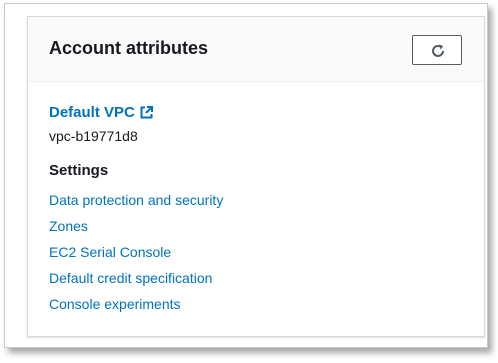 This screenshot has height=363, width=498. Describe the element at coordinates (129, 48) in the screenshot. I see `panel-title: Account attributes` at that location.